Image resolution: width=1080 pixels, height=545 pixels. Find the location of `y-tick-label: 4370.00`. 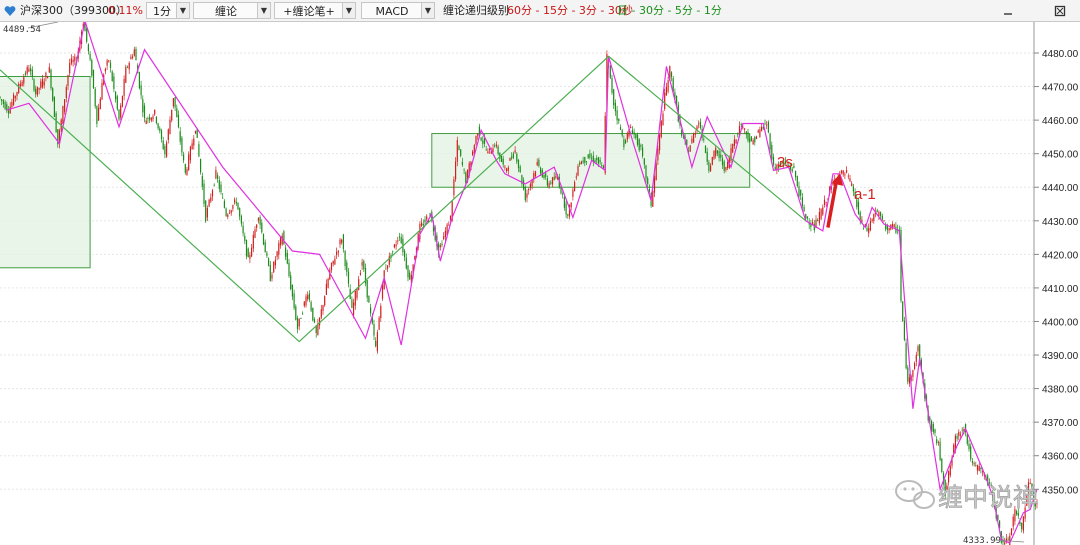

y-tick-label: 4370.00 is located at coordinates (1060, 423).